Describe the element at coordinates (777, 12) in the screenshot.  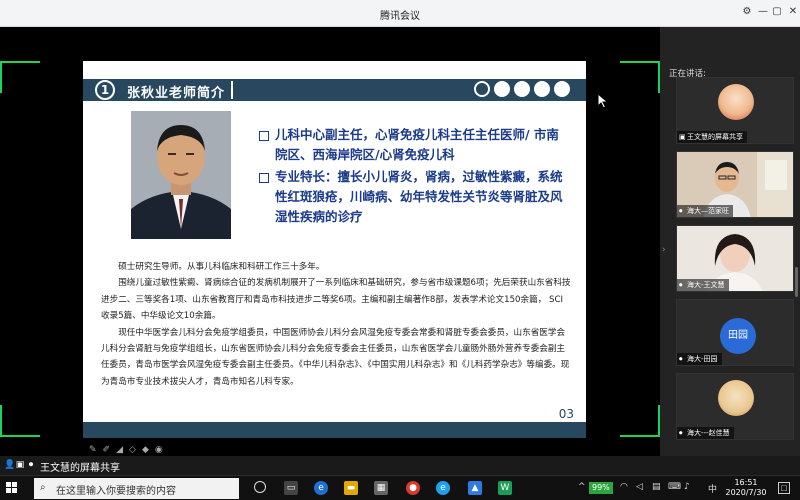
I see `restore-icon: ▢` at that location.